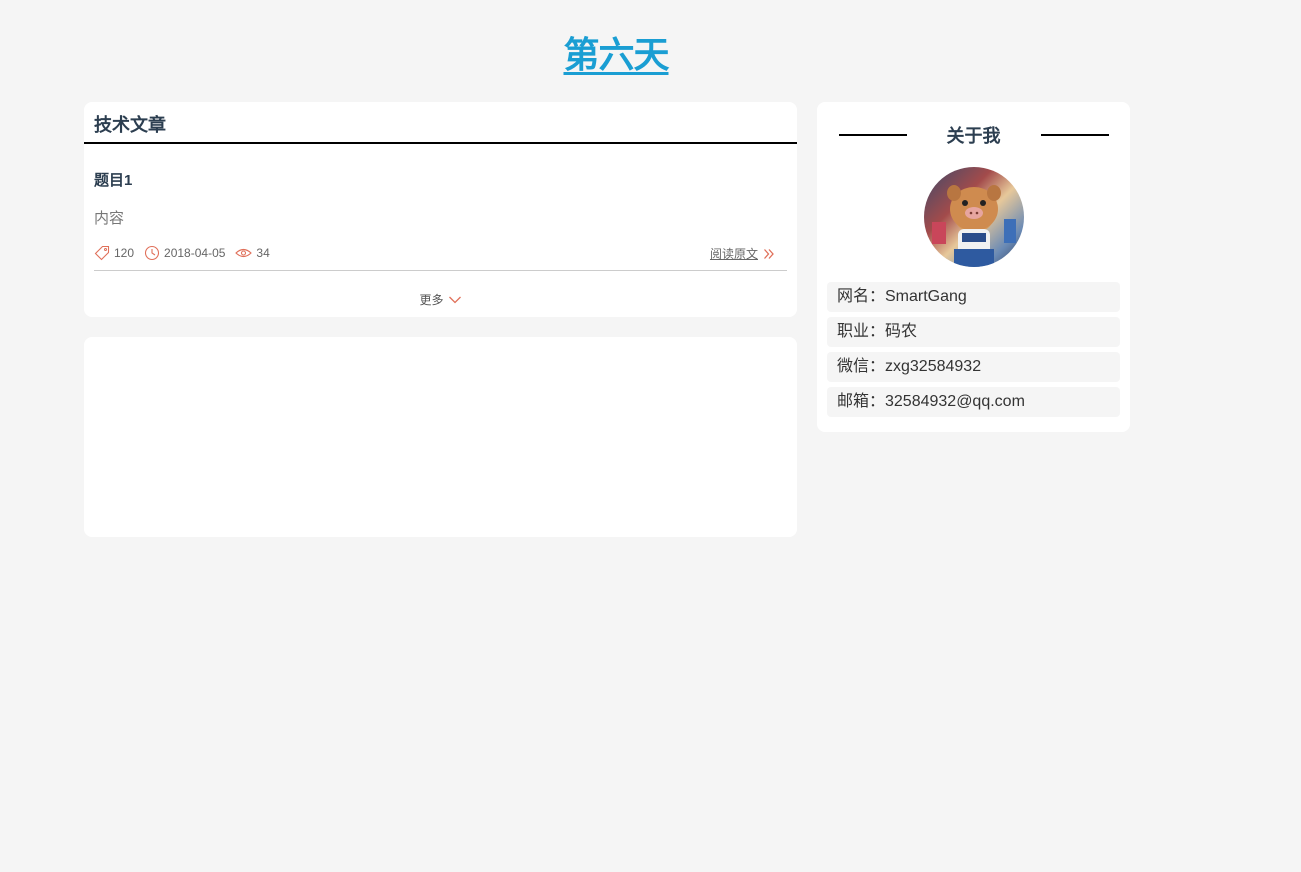  What do you see at coordinates (769, 253) in the screenshot?
I see `double-chevron-right-icon` at bounding box center [769, 253].